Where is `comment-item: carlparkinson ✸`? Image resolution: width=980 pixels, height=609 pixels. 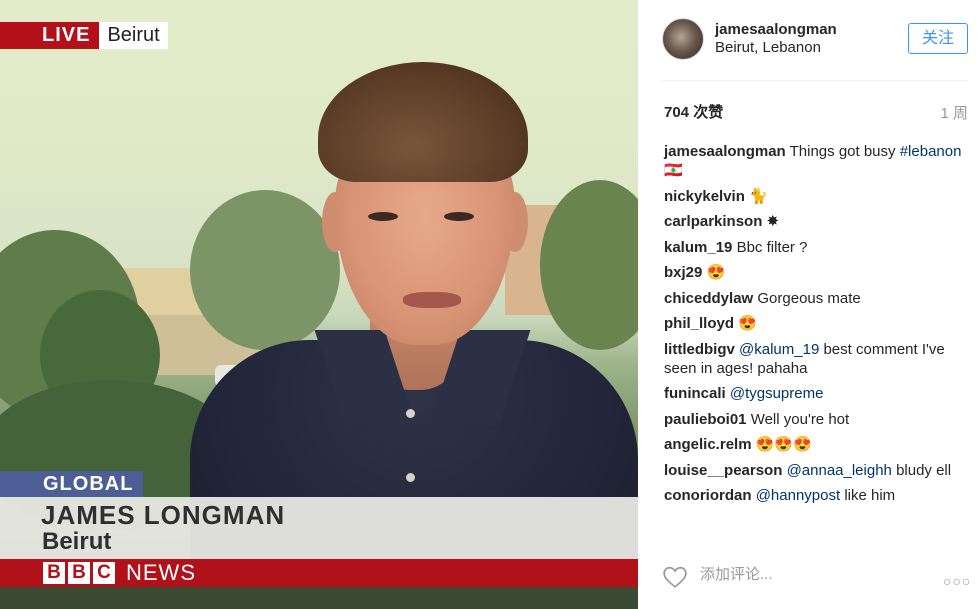
comment-item: carlparkinson ✸ is located at coordinates (814, 221).